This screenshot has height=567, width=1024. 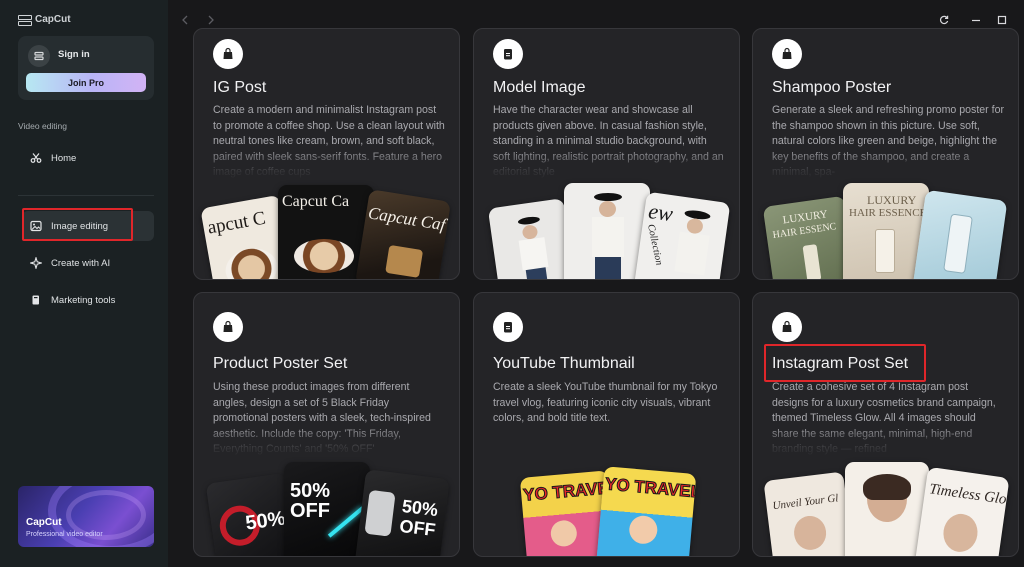 What do you see at coordinates (88, 158) in the screenshot?
I see `sidebar-item-home: Home` at bounding box center [88, 158].